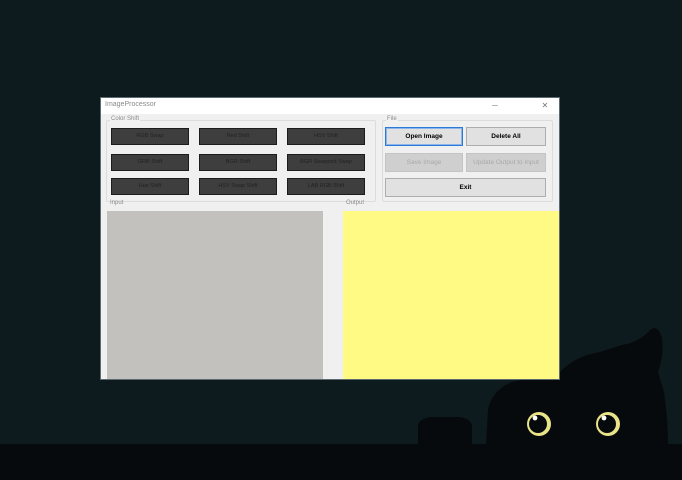 The image size is (682, 480). What do you see at coordinates (545, 106) in the screenshot?
I see `close-icon: ✕` at bounding box center [545, 106].